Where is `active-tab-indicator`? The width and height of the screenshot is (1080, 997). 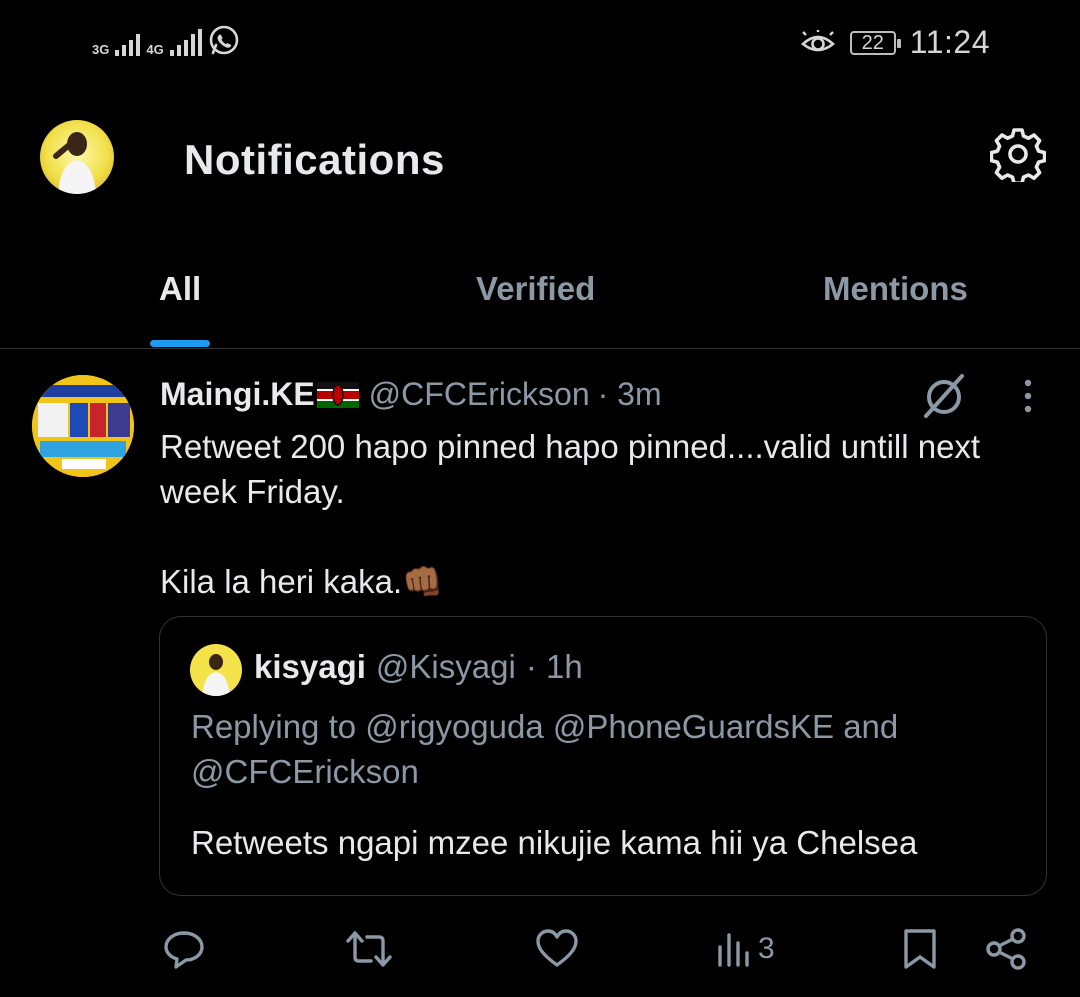 active-tab-indicator is located at coordinates (180, 343).